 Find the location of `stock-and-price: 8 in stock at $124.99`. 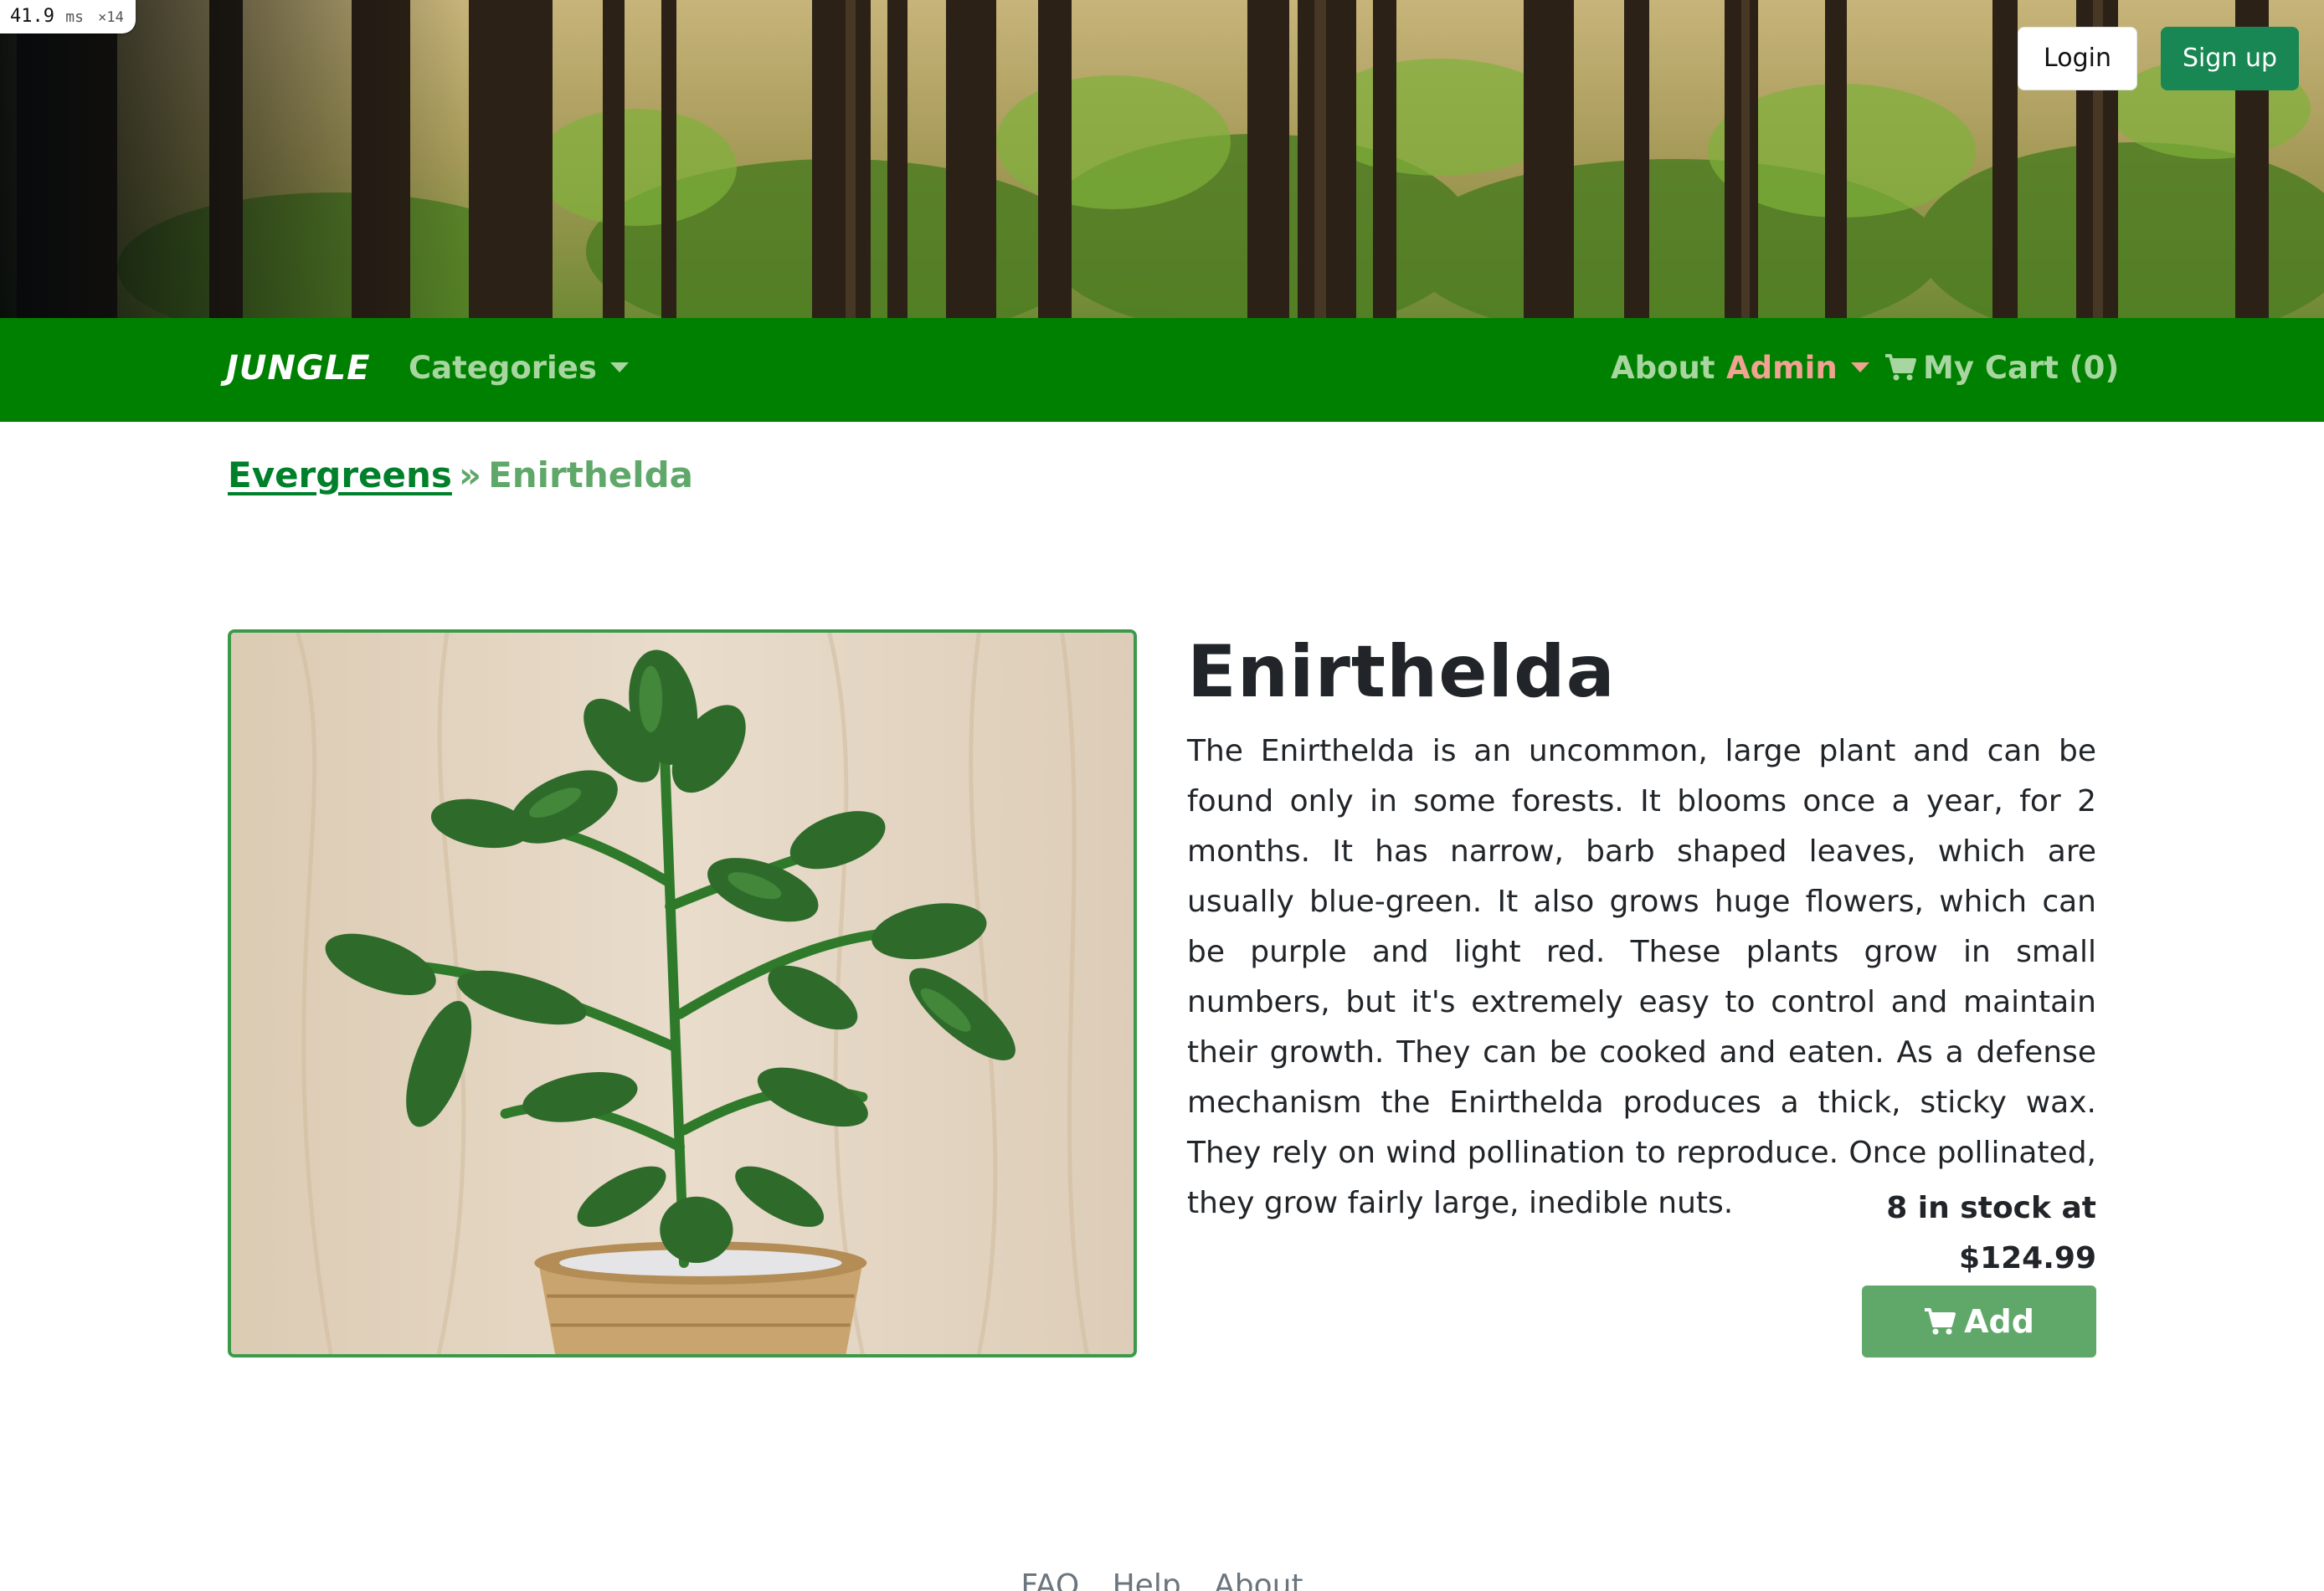

stock-and-price: 8 in stock at $124.99 is located at coordinates (1991, 1233).